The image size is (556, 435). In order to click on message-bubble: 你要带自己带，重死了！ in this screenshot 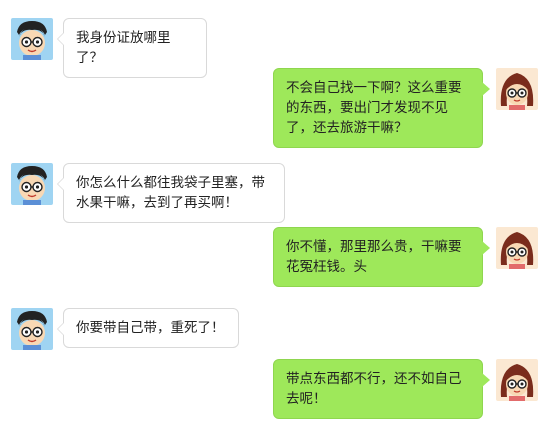, I will do `click(148, 328)`.